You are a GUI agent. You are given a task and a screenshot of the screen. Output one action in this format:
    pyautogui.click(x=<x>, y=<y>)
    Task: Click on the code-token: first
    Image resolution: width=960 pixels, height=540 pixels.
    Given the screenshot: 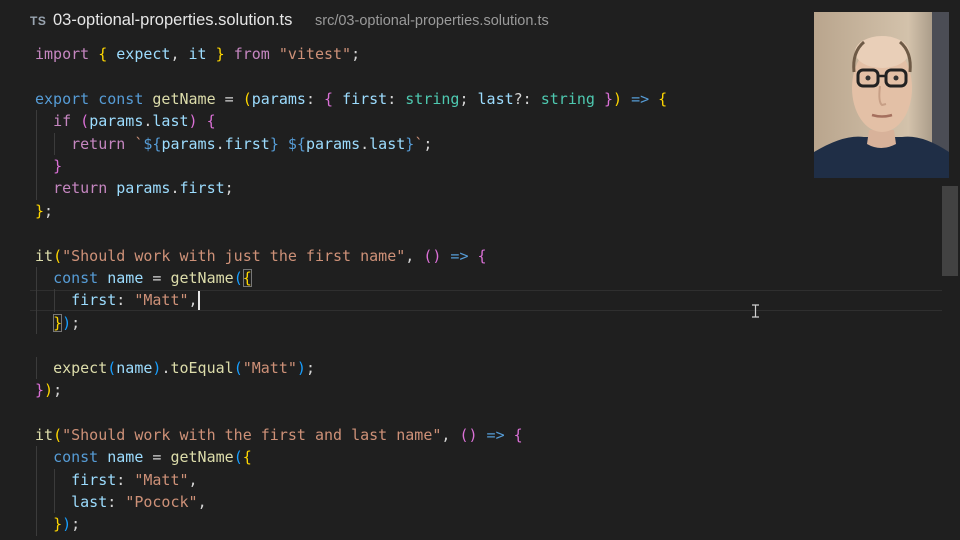 What is the action you would take?
    pyautogui.click(x=94, y=300)
    